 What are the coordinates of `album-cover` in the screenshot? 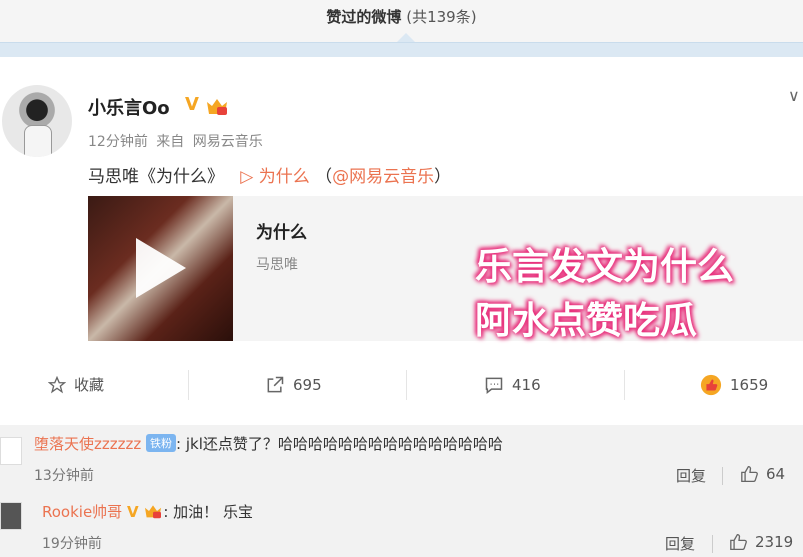 It's located at (160, 268).